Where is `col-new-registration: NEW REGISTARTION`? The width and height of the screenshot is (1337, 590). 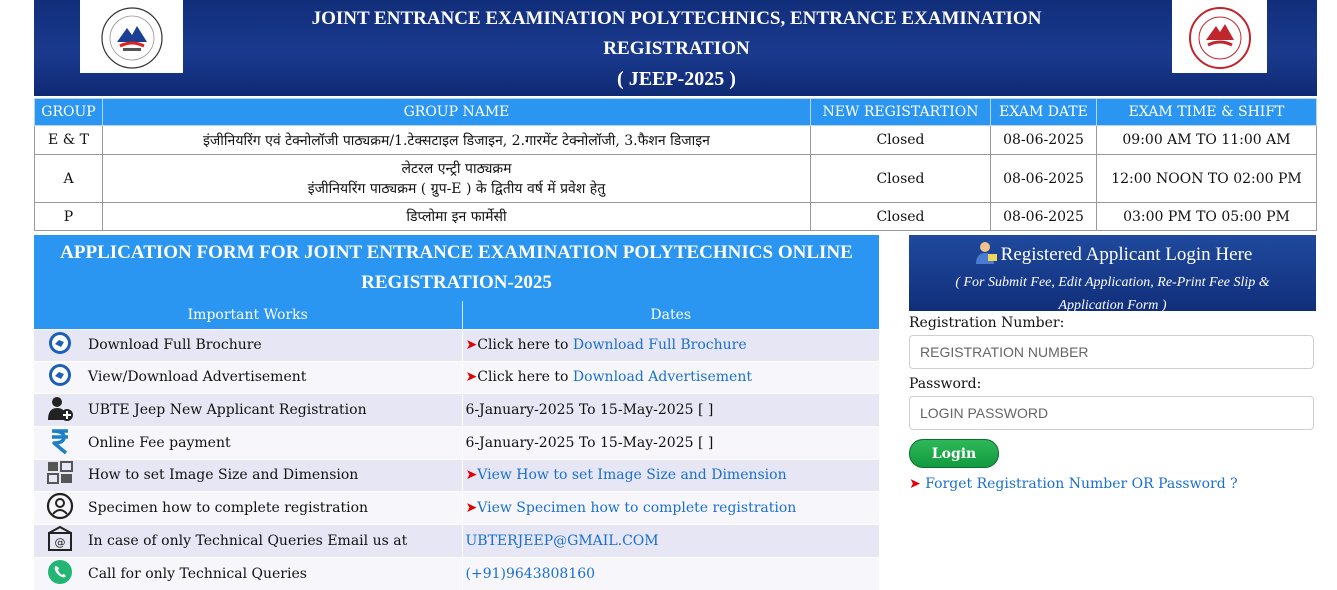 col-new-registration: NEW REGISTARTION is located at coordinates (900, 112).